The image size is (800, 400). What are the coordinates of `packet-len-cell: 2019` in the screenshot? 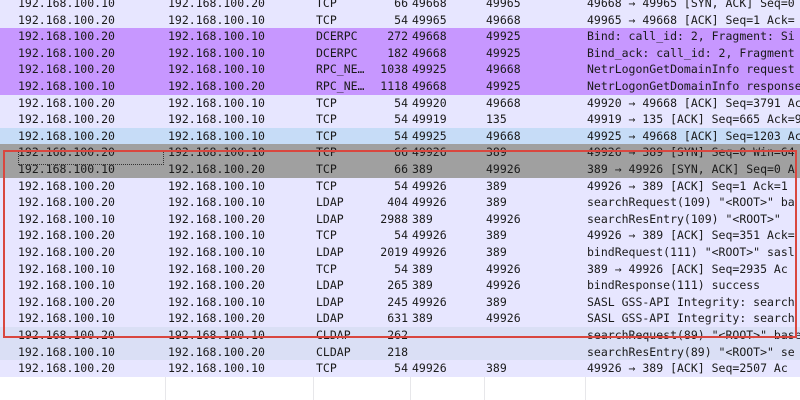 It's located at (394, 252).